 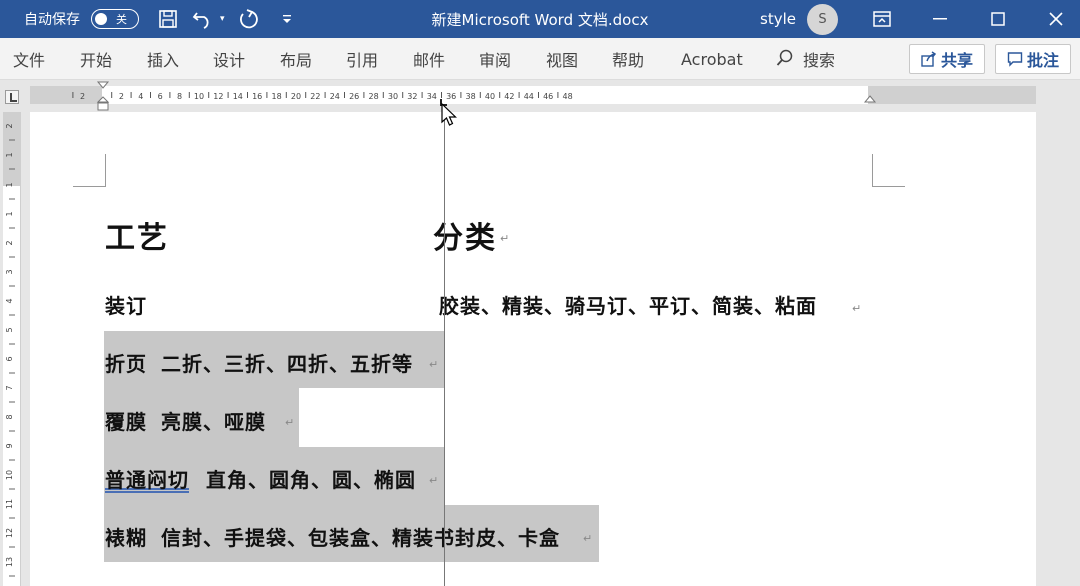 I want to click on tab-stop-selector, so click(x=12, y=97).